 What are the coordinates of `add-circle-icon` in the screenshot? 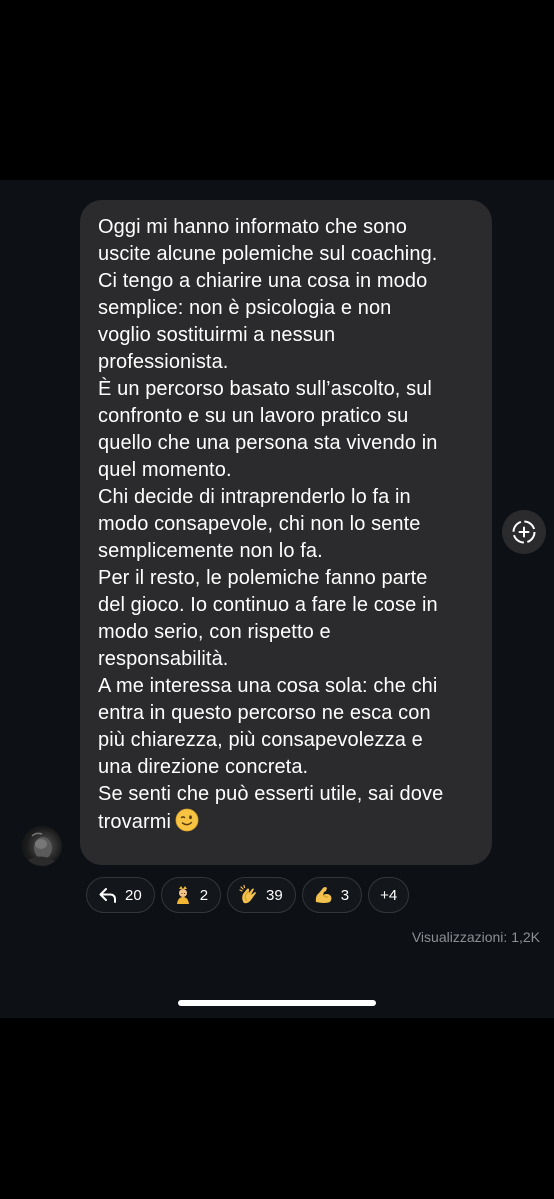 It's located at (524, 532).